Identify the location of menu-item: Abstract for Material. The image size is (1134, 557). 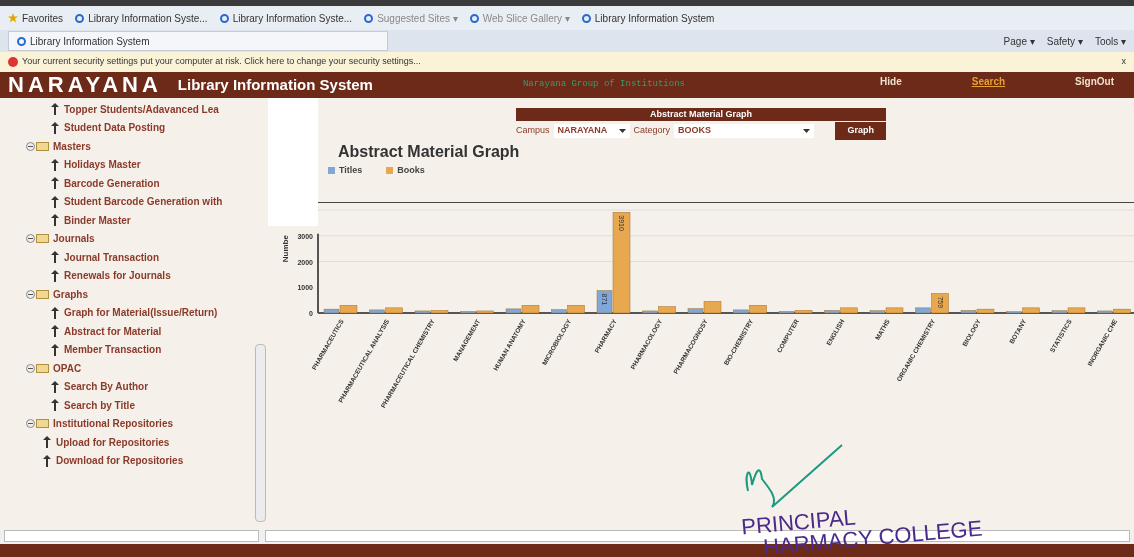
(113, 331).